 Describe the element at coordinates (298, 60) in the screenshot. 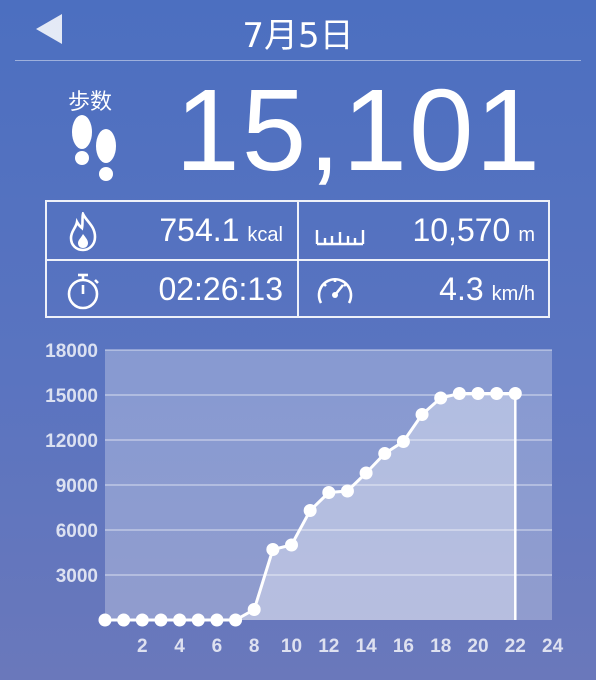

I see `header-divider` at that location.